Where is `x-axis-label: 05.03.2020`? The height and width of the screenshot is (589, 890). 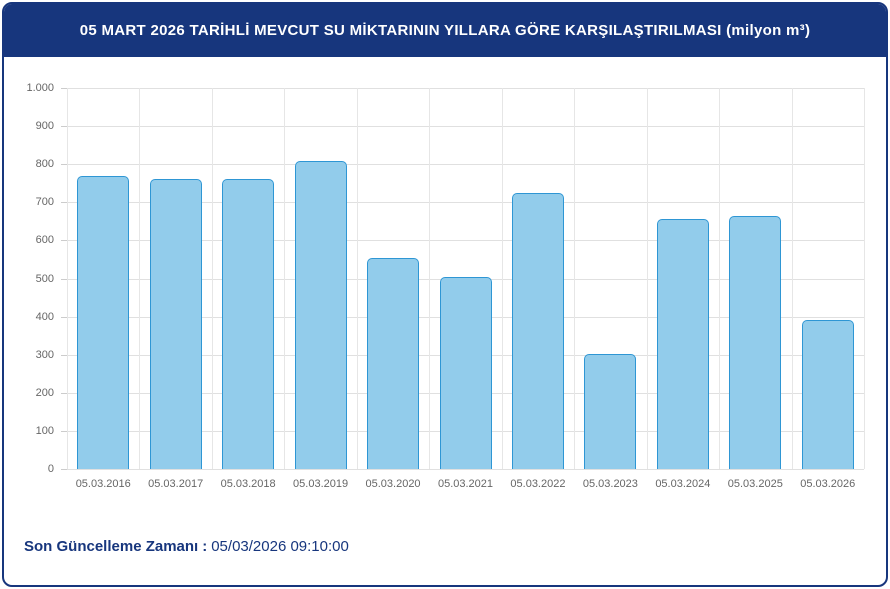 x-axis-label: 05.03.2020 is located at coordinates (393, 484).